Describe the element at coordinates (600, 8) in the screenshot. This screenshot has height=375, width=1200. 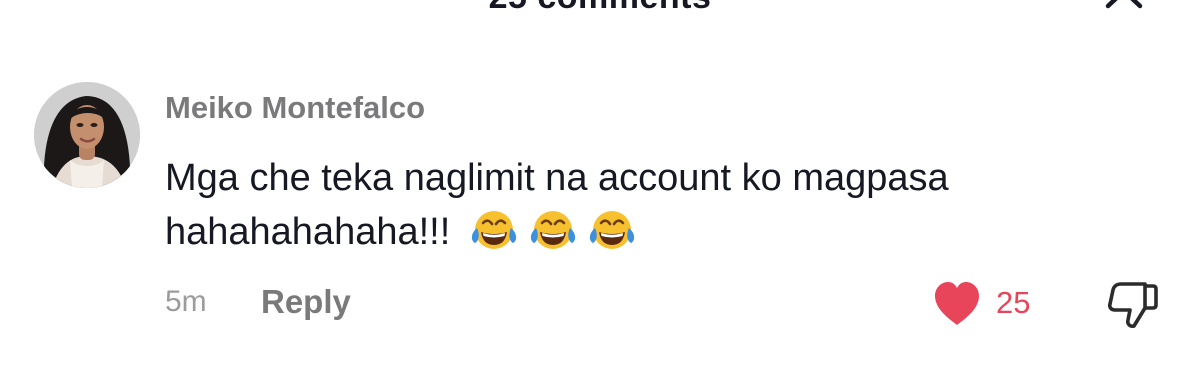
I see `comments-count-title: 25 comments` at that location.